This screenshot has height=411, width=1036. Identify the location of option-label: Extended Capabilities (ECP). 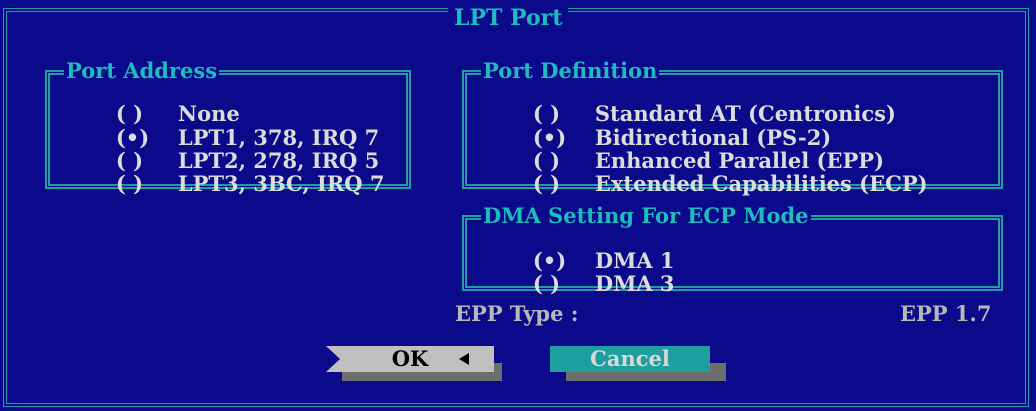
(761, 183).